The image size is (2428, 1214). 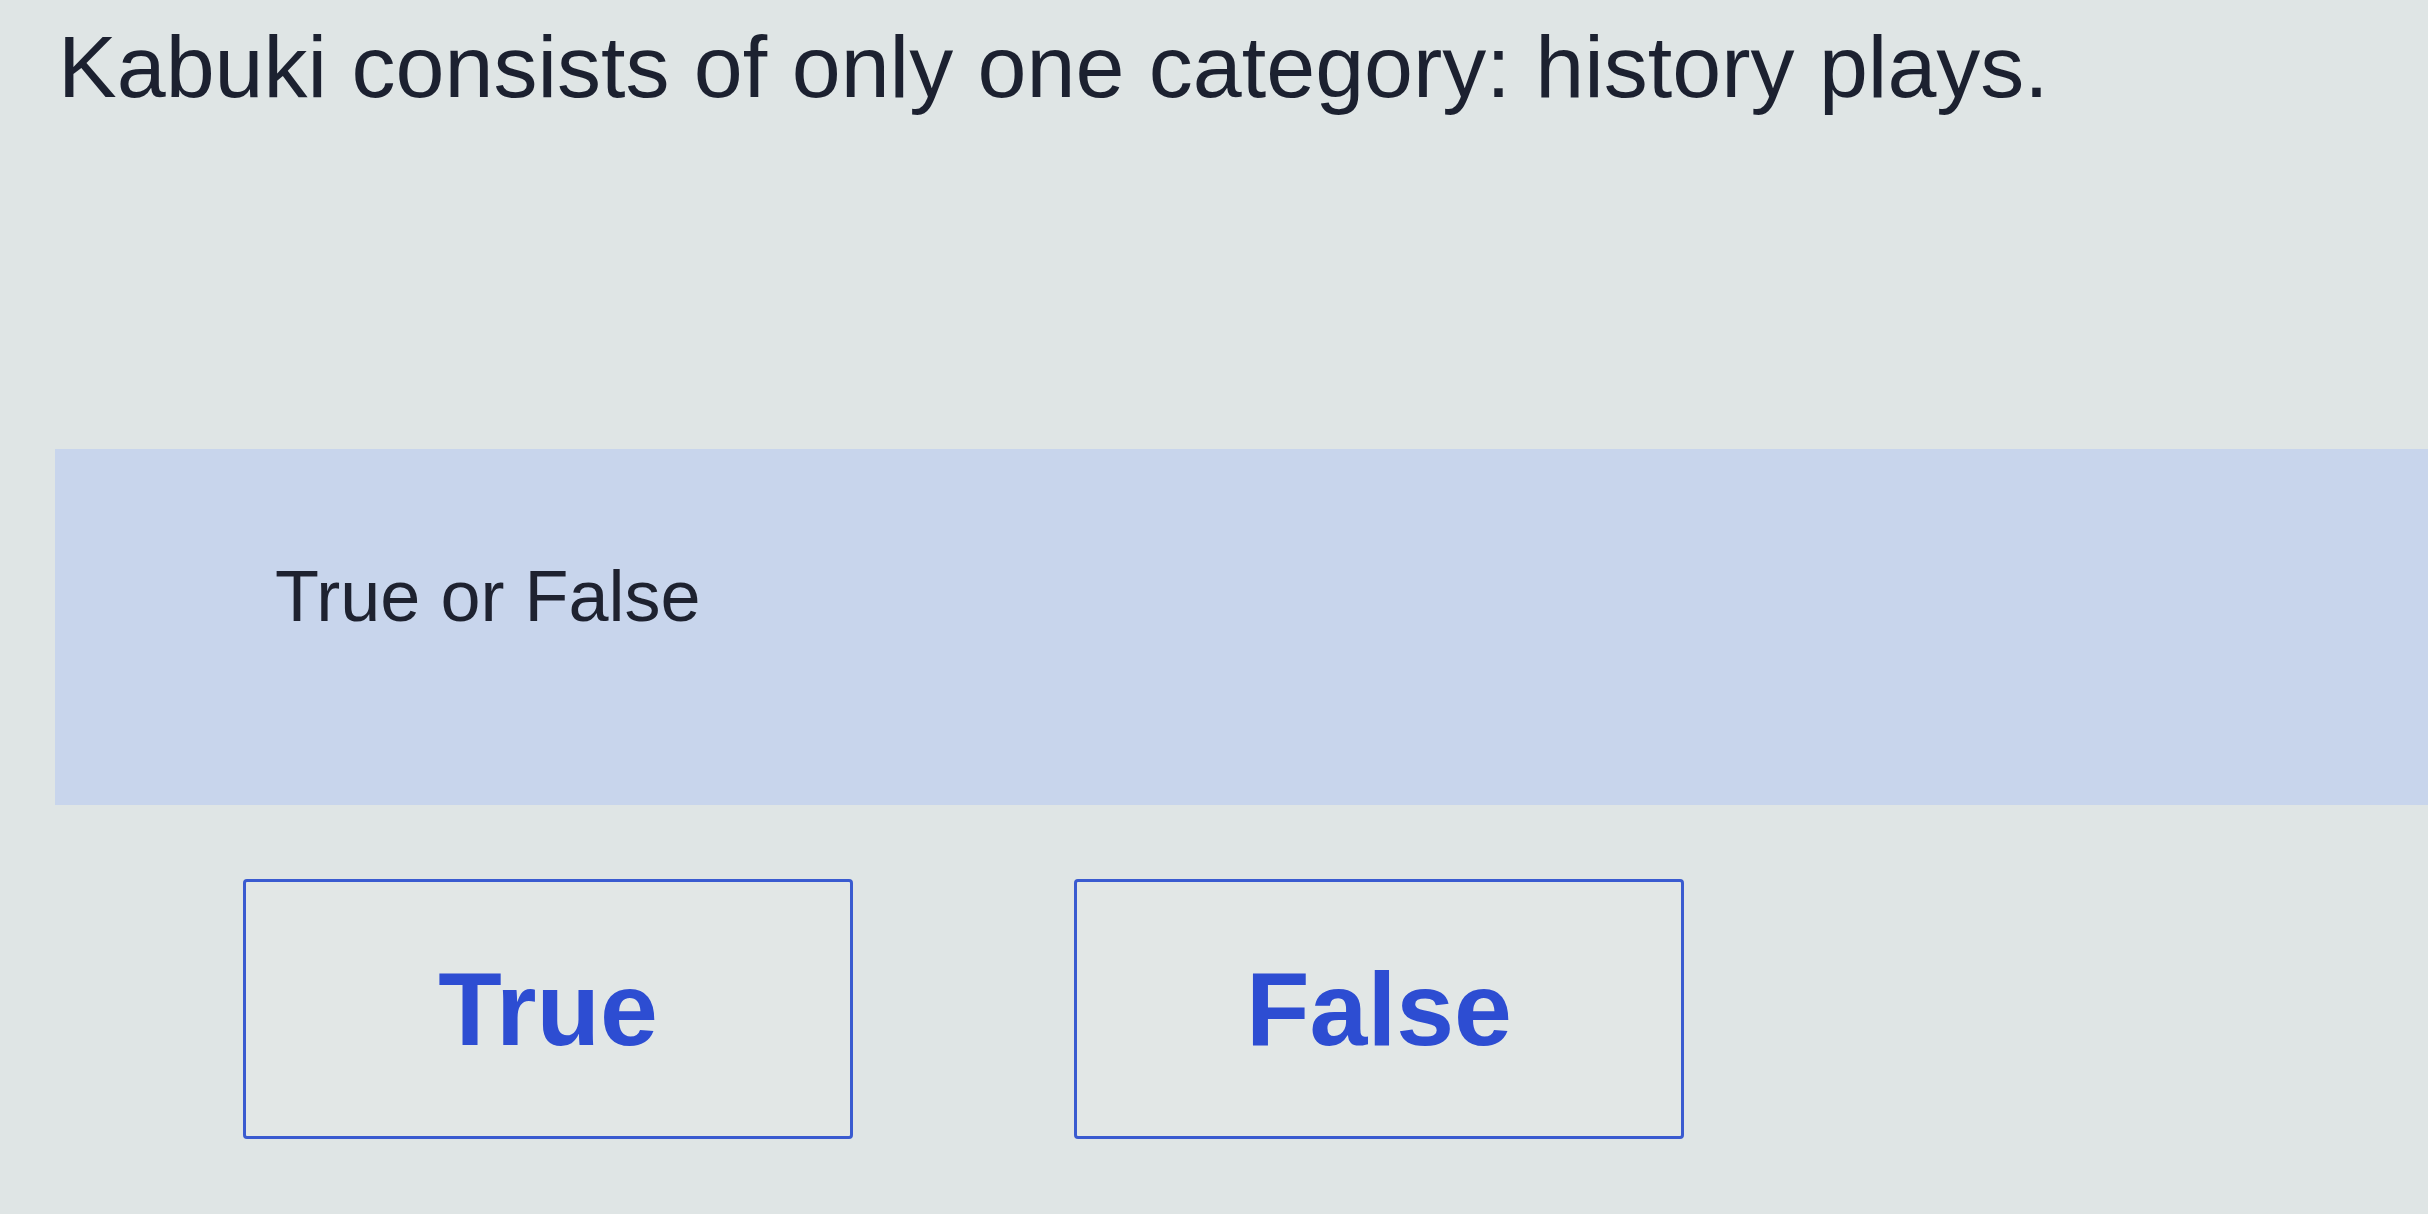 I want to click on question-text: Kabuki consists of only one category: history plays., so click(x=1053, y=67).